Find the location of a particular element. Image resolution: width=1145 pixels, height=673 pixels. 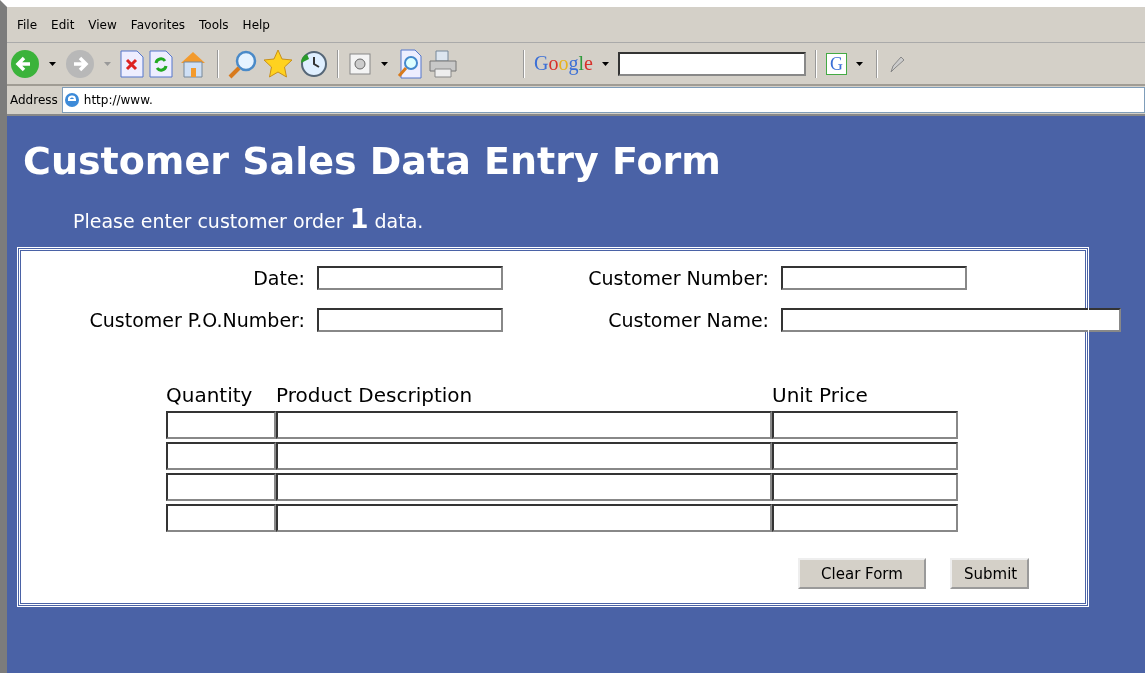

page-title: Customer Sales Data Entry Form is located at coordinates (372, 161).